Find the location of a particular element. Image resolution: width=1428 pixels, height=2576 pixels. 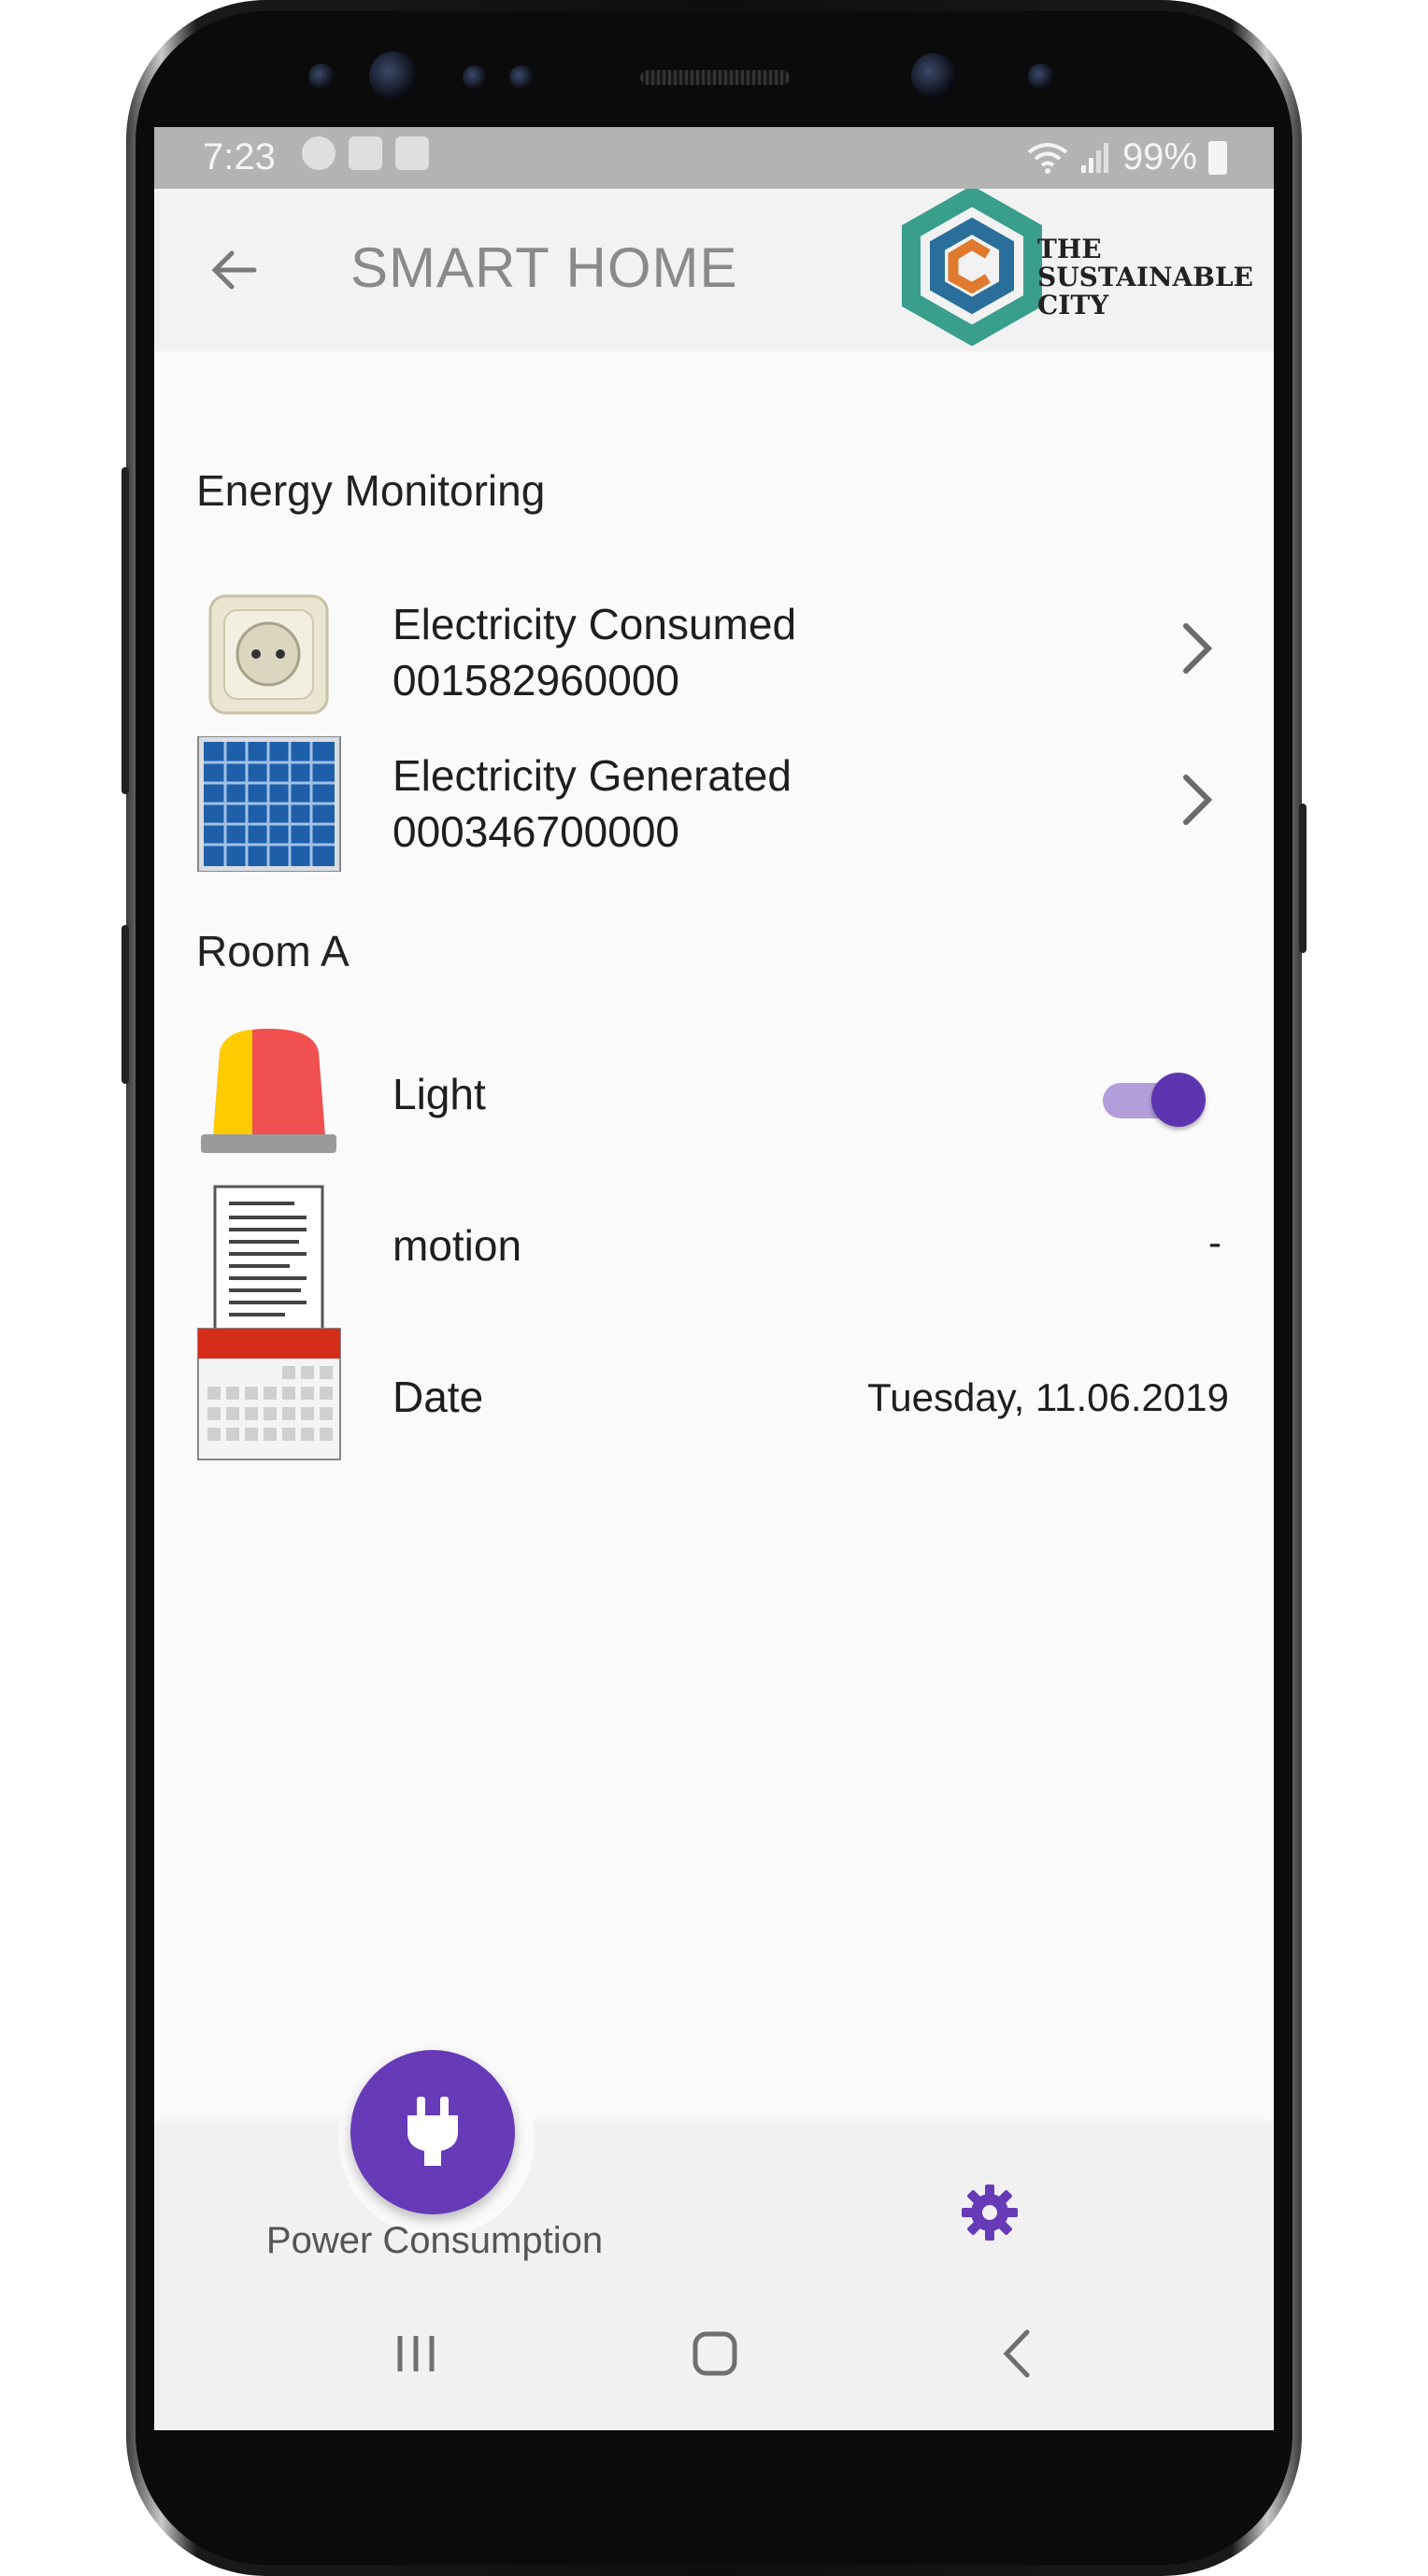

solar-panel-icon is located at coordinates (269, 804).